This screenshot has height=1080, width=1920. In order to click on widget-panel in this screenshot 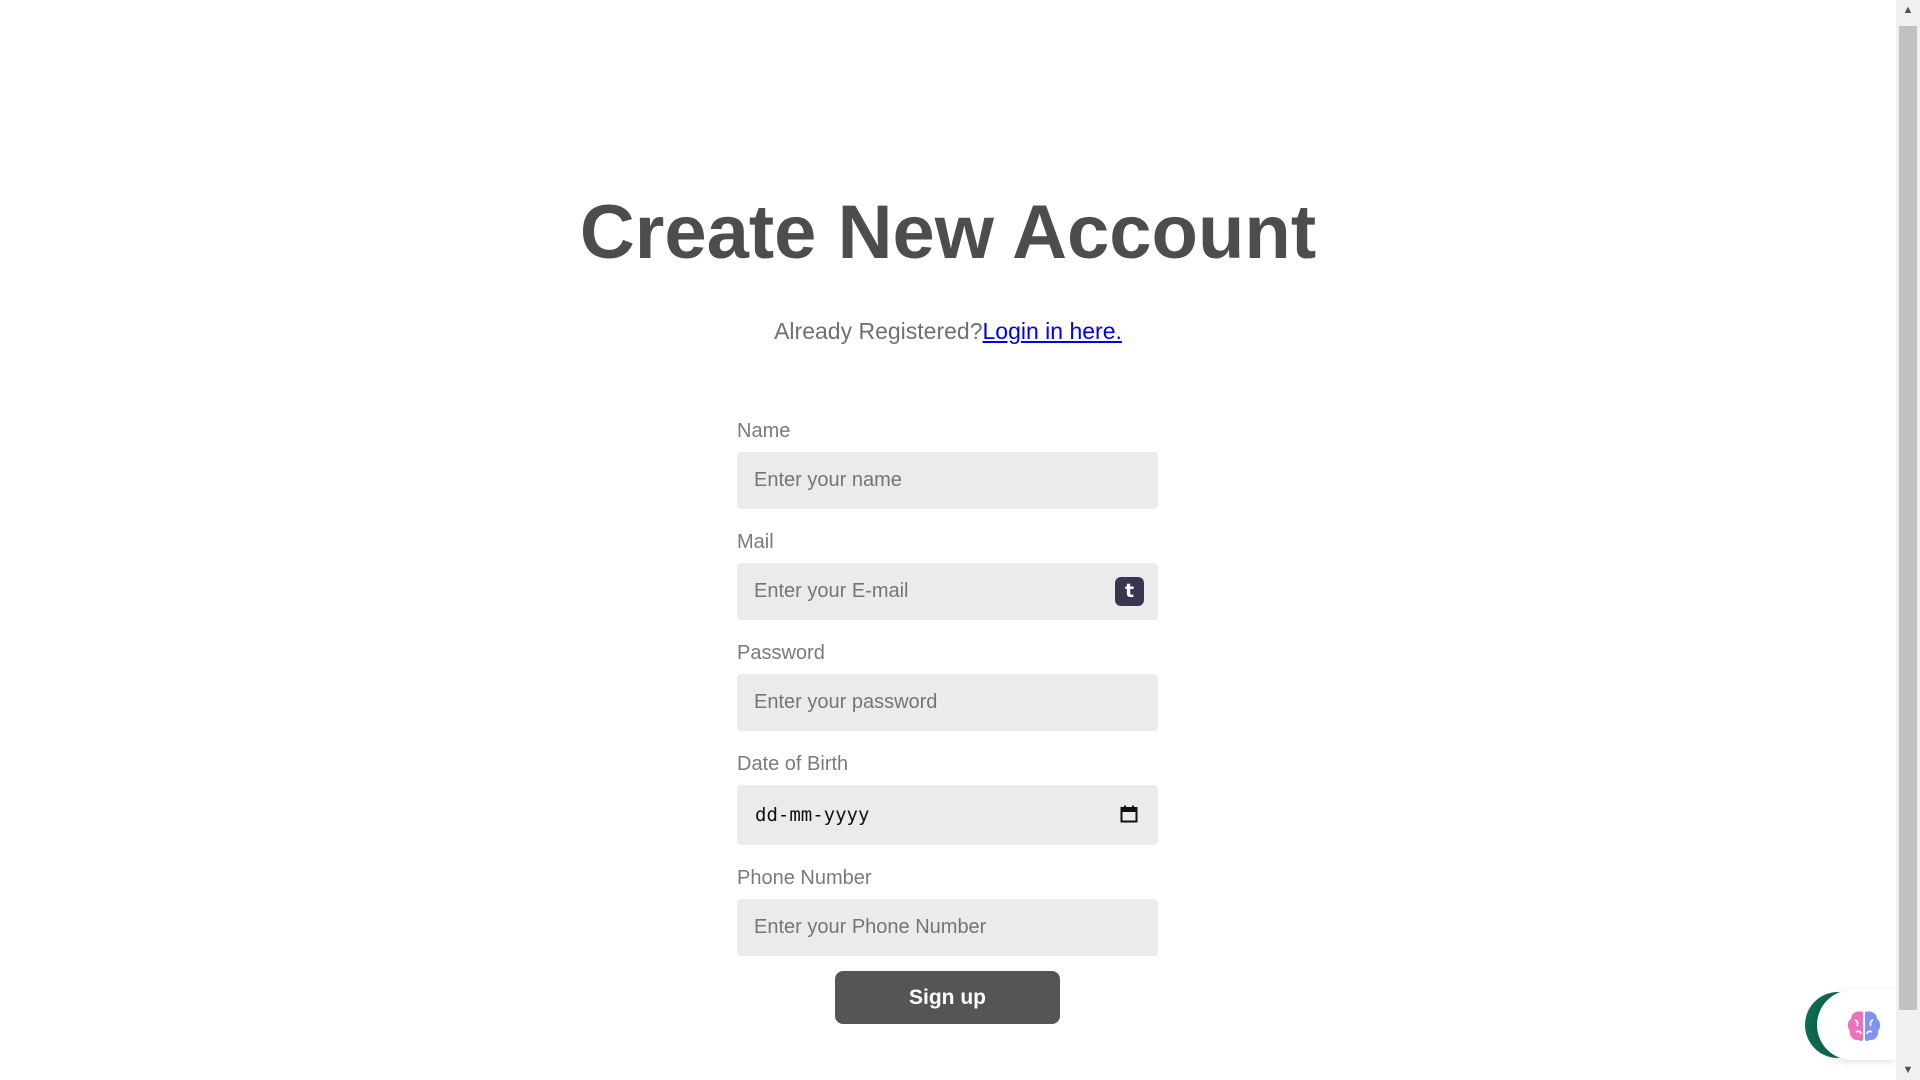, I will do `click(1856, 1025)`.